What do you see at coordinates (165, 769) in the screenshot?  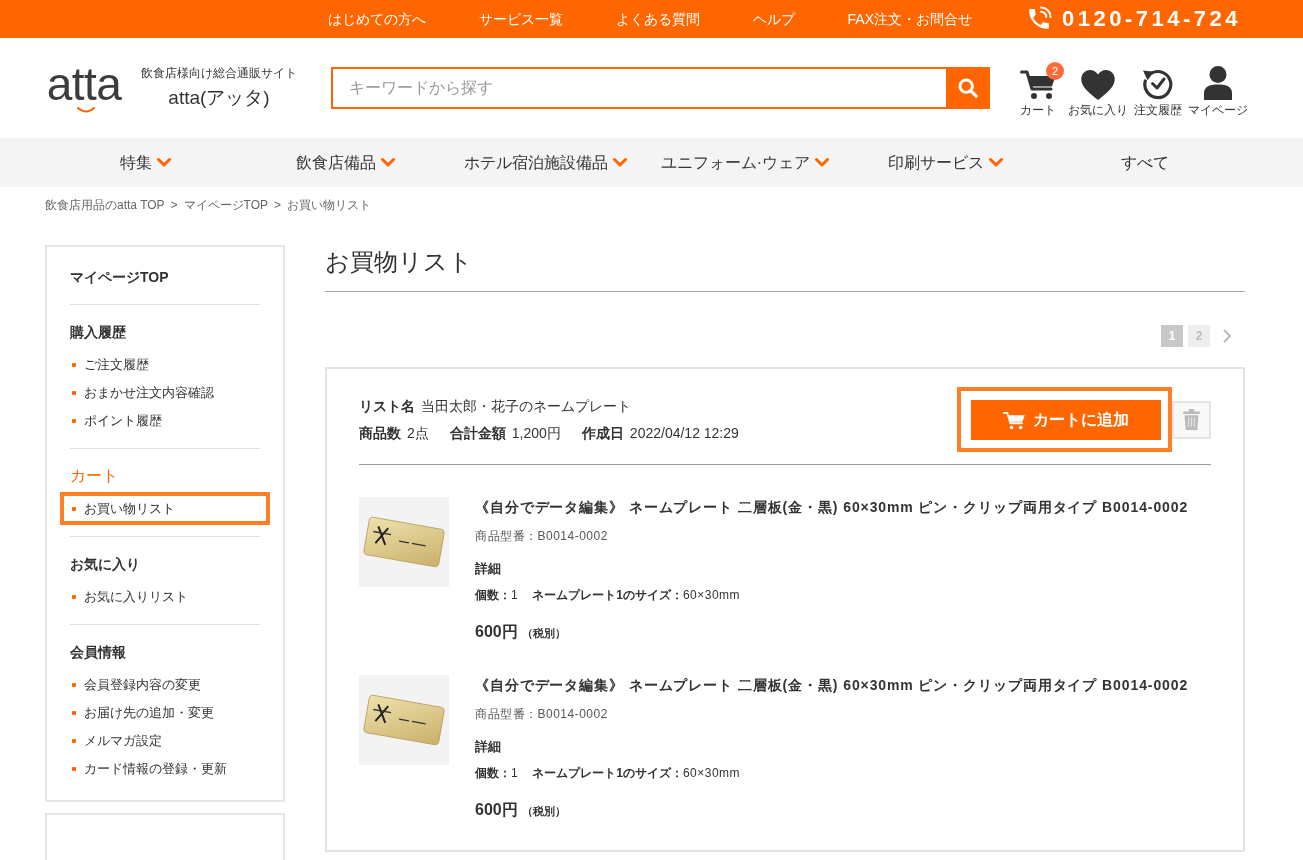 I see `sidebar-link: カード情報の登録・更新` at bounding box center [165, 769].